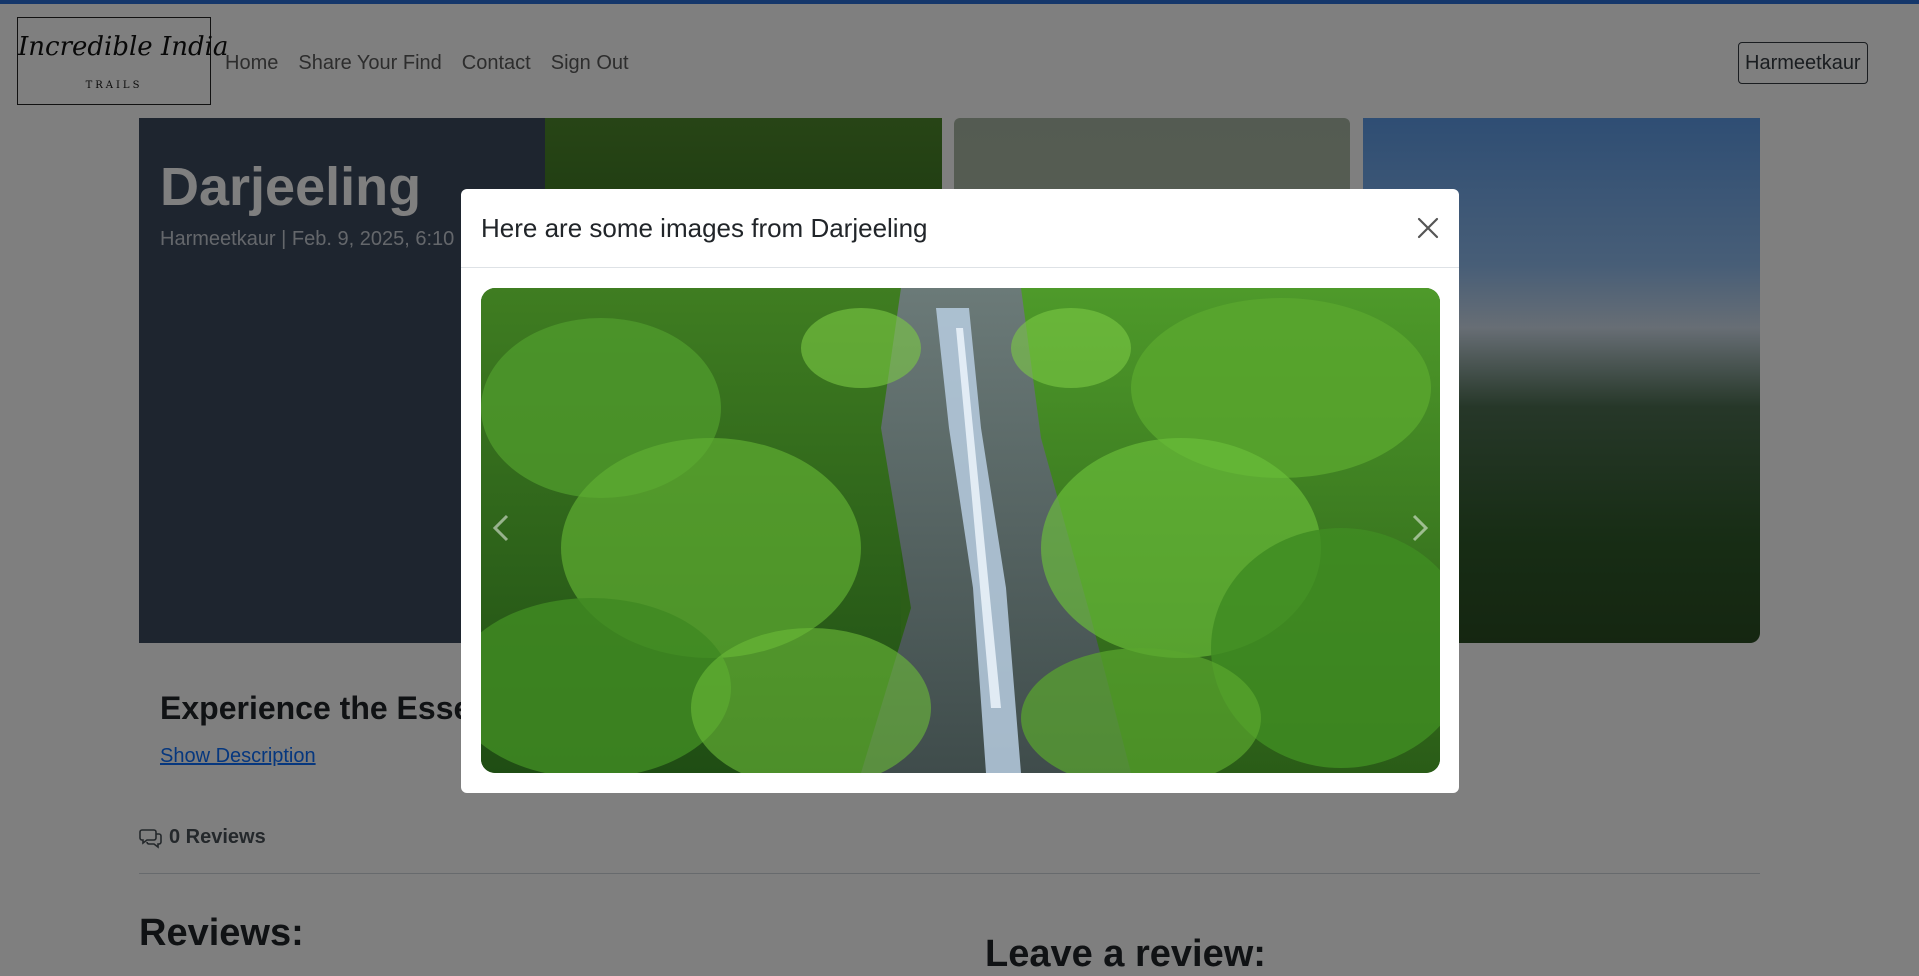  What do you see at coordinates (501, 528) in the screenshot?
I see `chevron-left-icon` at bounding box center [501, 528].